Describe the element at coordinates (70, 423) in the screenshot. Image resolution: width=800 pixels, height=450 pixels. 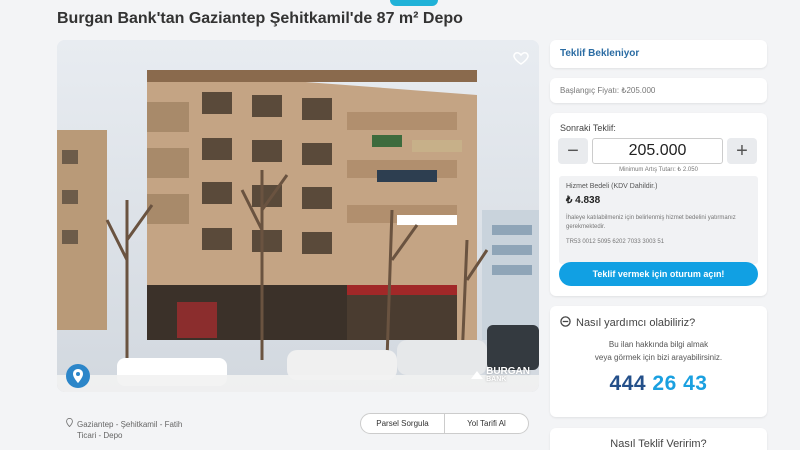
I see `location-pin-icon` at that location.